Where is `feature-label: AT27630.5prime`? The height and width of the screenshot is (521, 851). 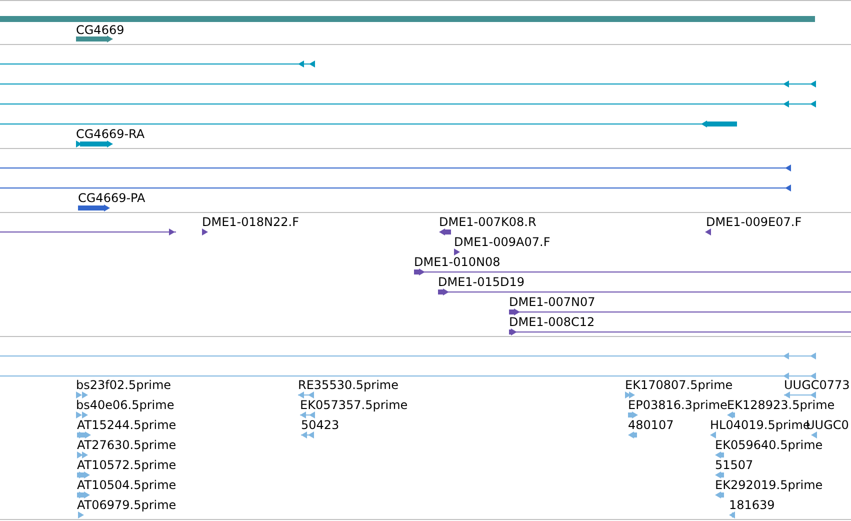 feature-label: AT27630.5prime is located at coordinates (126, 445).